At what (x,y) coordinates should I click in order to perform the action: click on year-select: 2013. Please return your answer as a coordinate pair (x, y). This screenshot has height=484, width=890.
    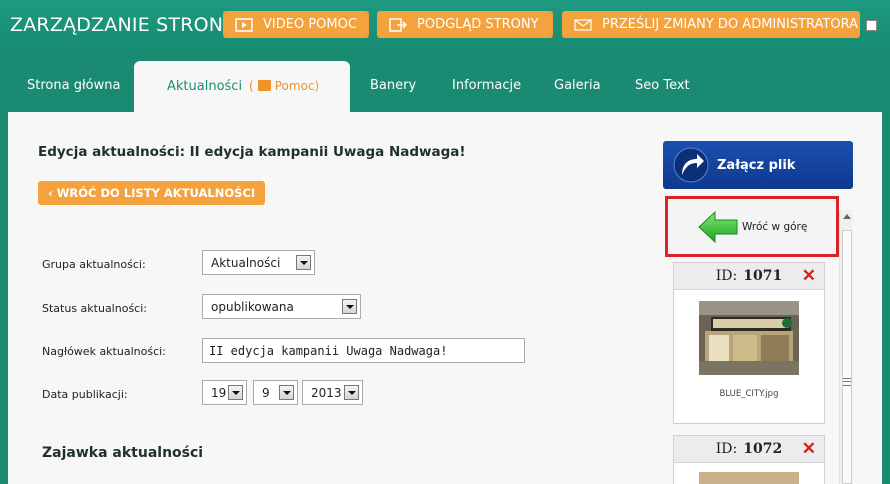
    Looking at the image, I should click on (332, 392).